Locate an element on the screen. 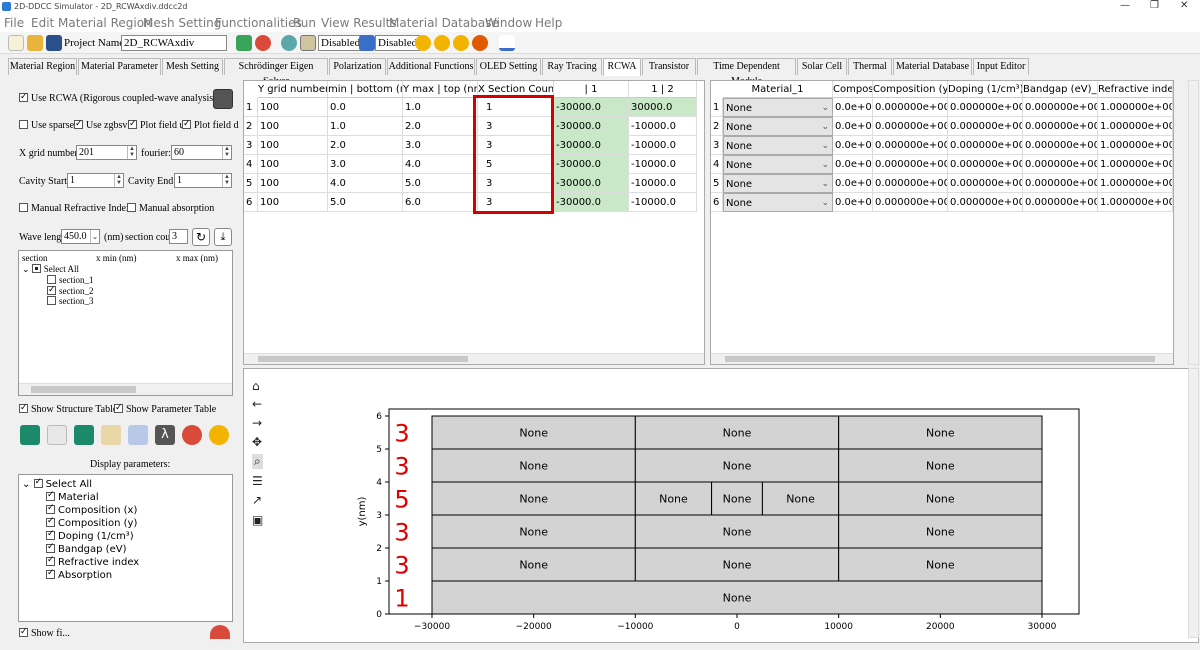  run-icon is located at coordinates (219, 435).